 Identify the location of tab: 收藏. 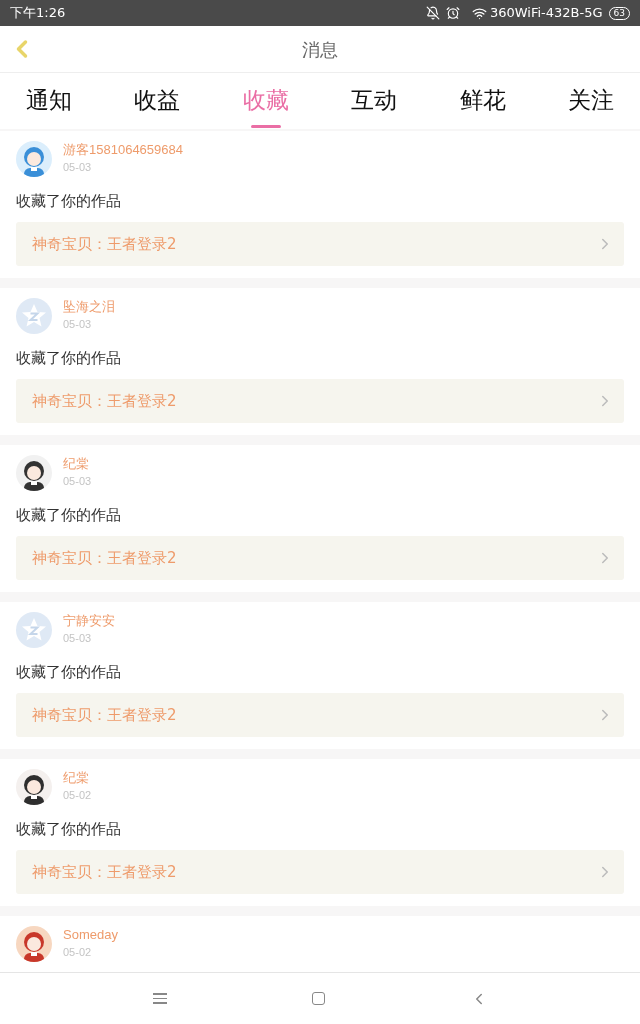
(265, 100).